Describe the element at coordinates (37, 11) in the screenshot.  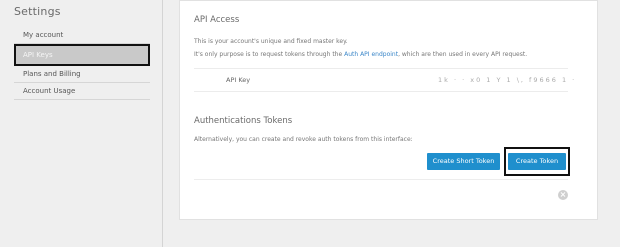
I see `sidebar-title: Settings` at that location.